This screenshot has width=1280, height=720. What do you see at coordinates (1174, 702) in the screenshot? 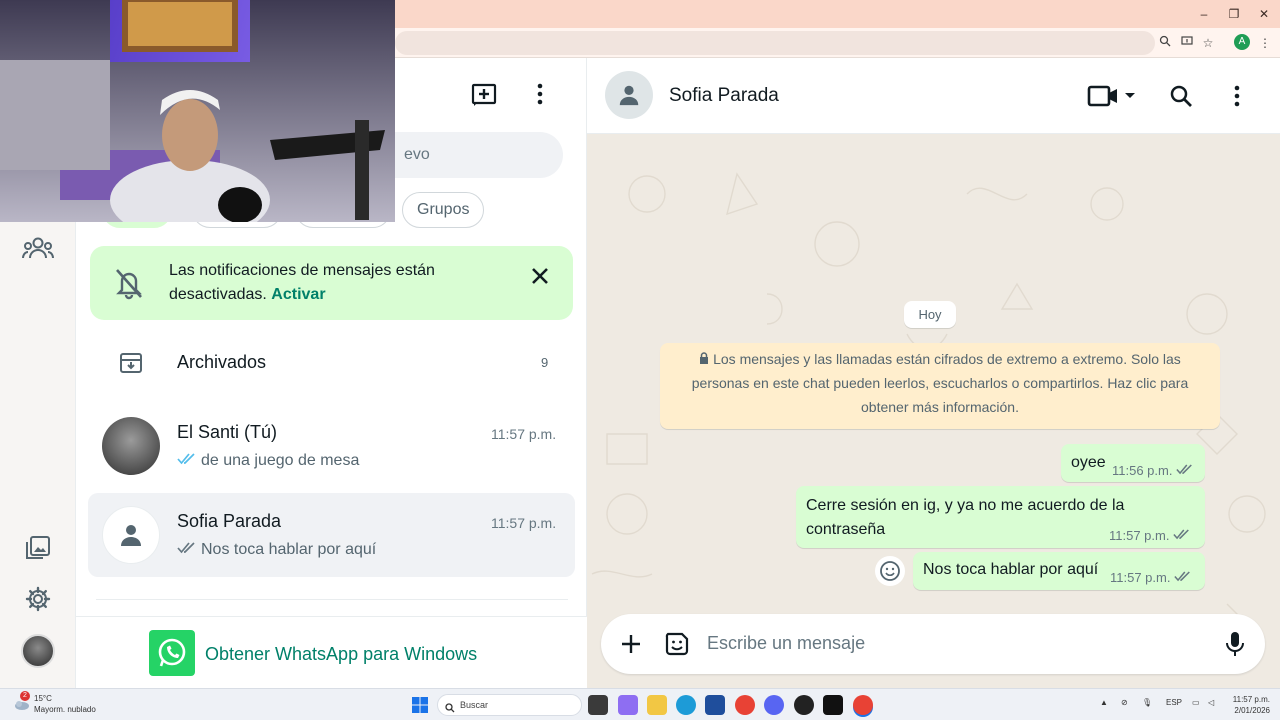
I see `language-indicator: ESP` at bounding box center [1174, 702].